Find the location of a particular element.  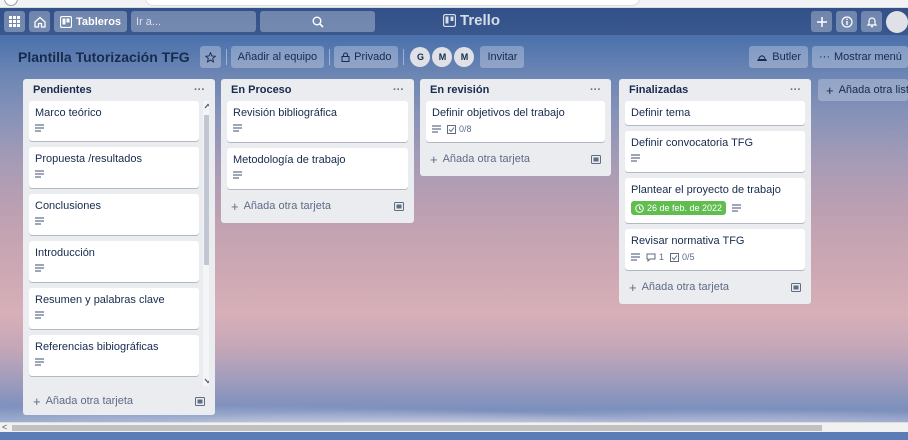

butler-label: Butler is located at coordinates (786, 57).